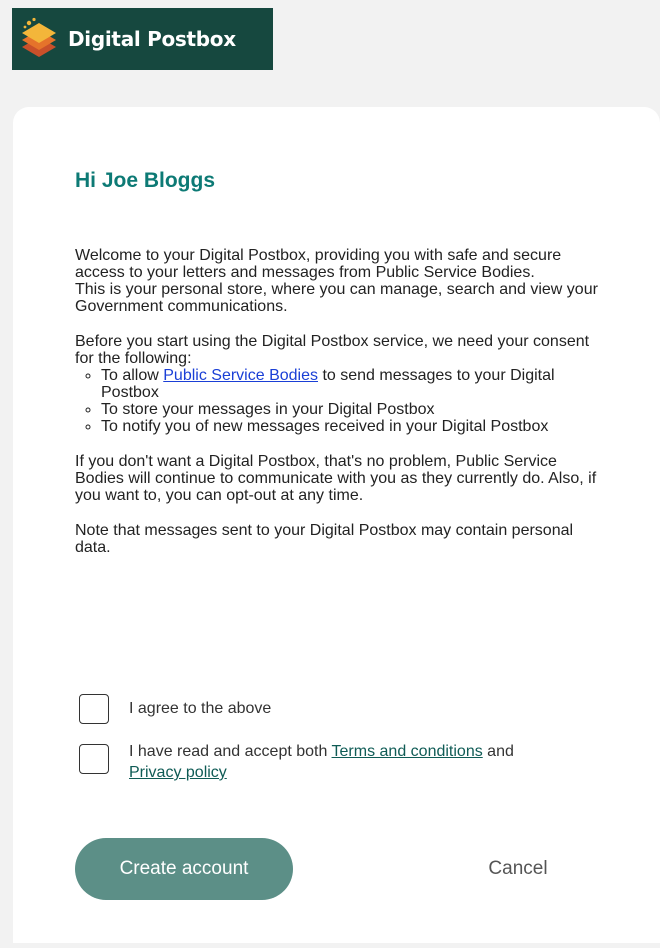  I want to click on brand-name: Digital Postbox, so click(152, 39).